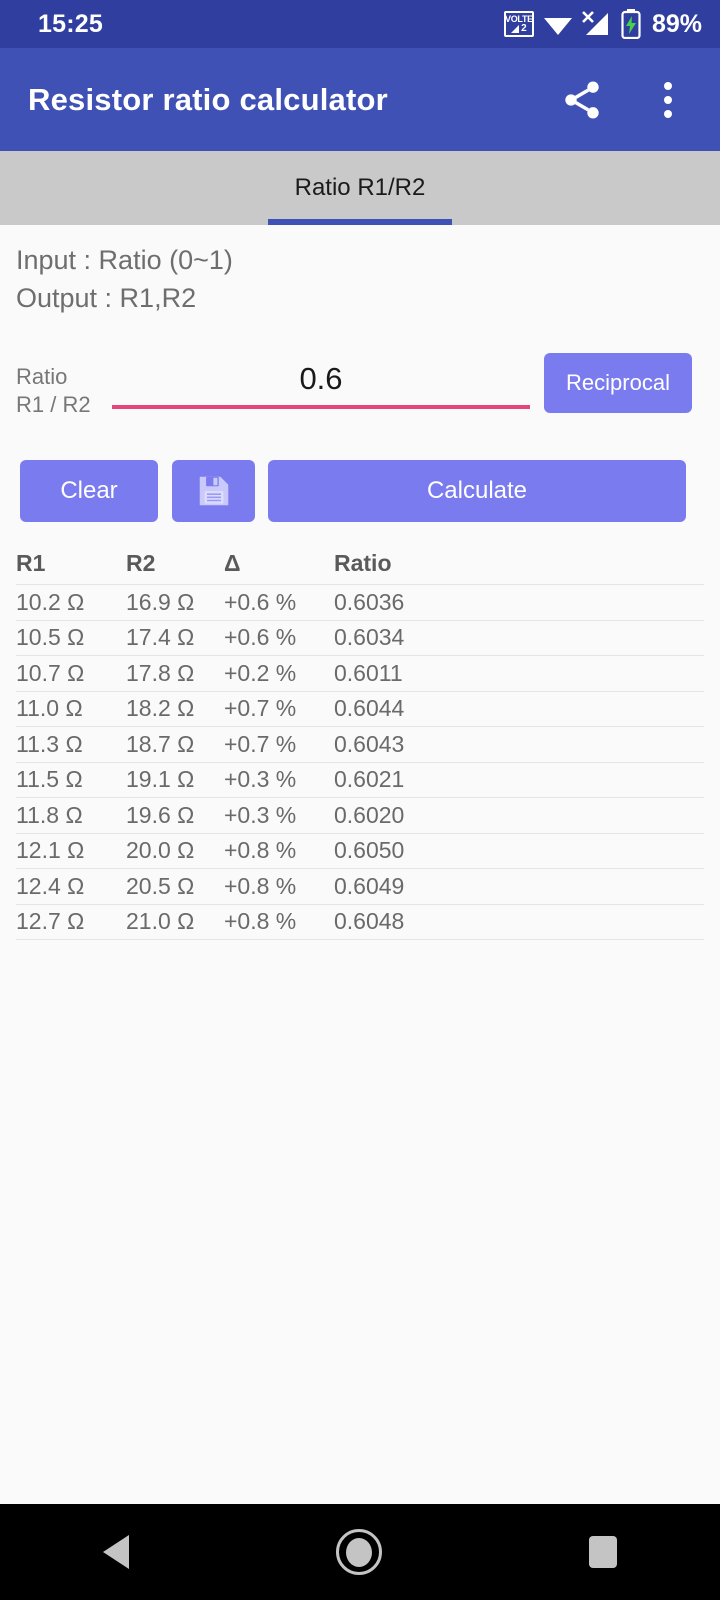  I want to click on table-row: 11.3 Ω 18.7 Ω +0.7 % 0.6043, so click(360, 745).